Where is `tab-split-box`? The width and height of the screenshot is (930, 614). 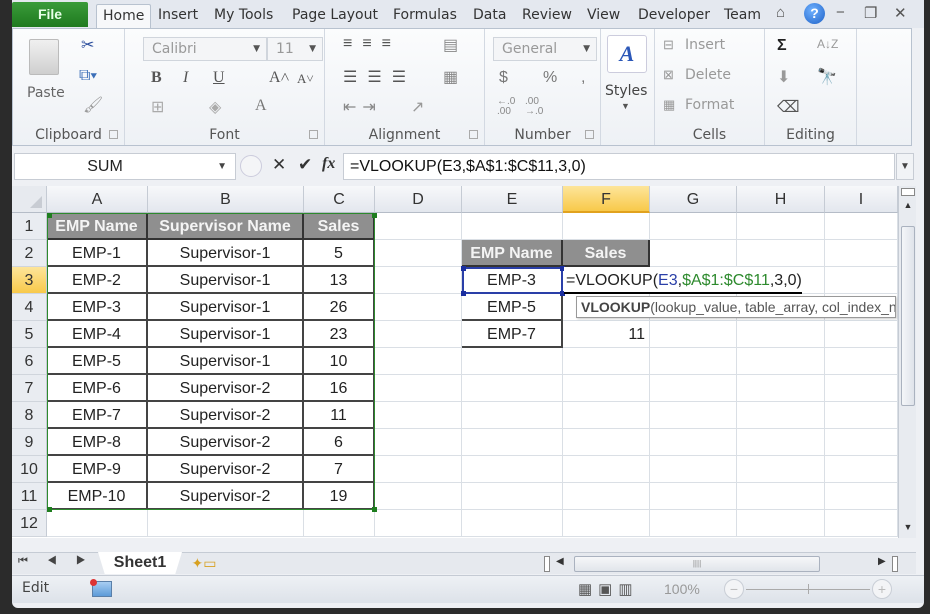 tab-split-box is located at coordinates (547, 564).